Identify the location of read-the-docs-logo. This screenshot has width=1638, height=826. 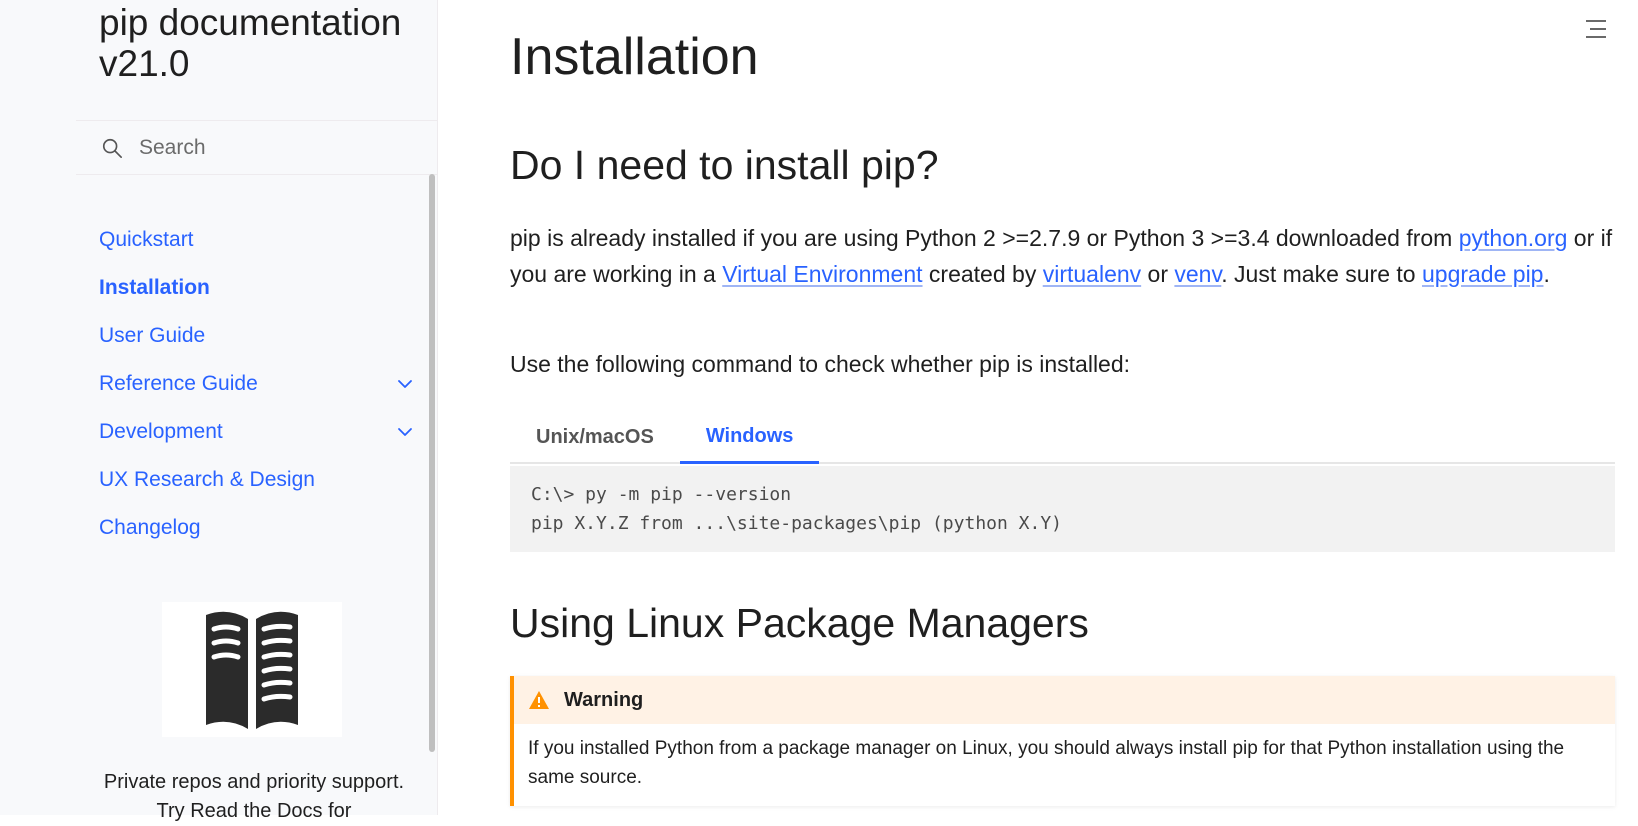
(252, 670).